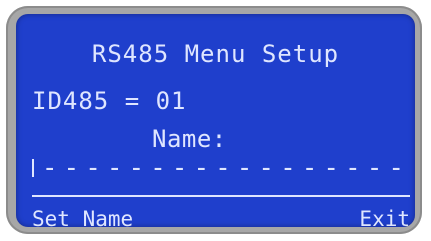 Image resolution: width=431 pixels, height=241 pixels. Describe the element at coordinates (33, 168) in the screenshot. I see `cursor-block-icon` at that location.